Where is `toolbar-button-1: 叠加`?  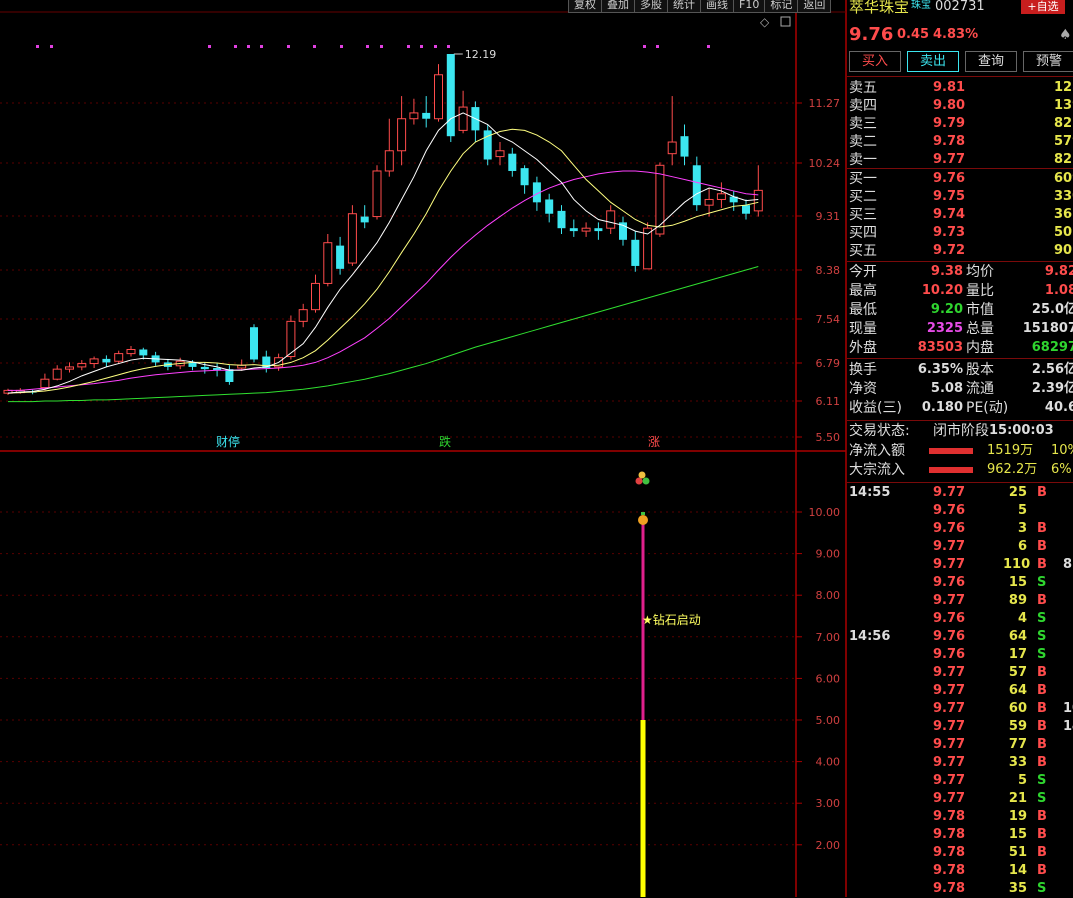
toolbar-button-1: 叠加 is located at coordinates (618, 6).